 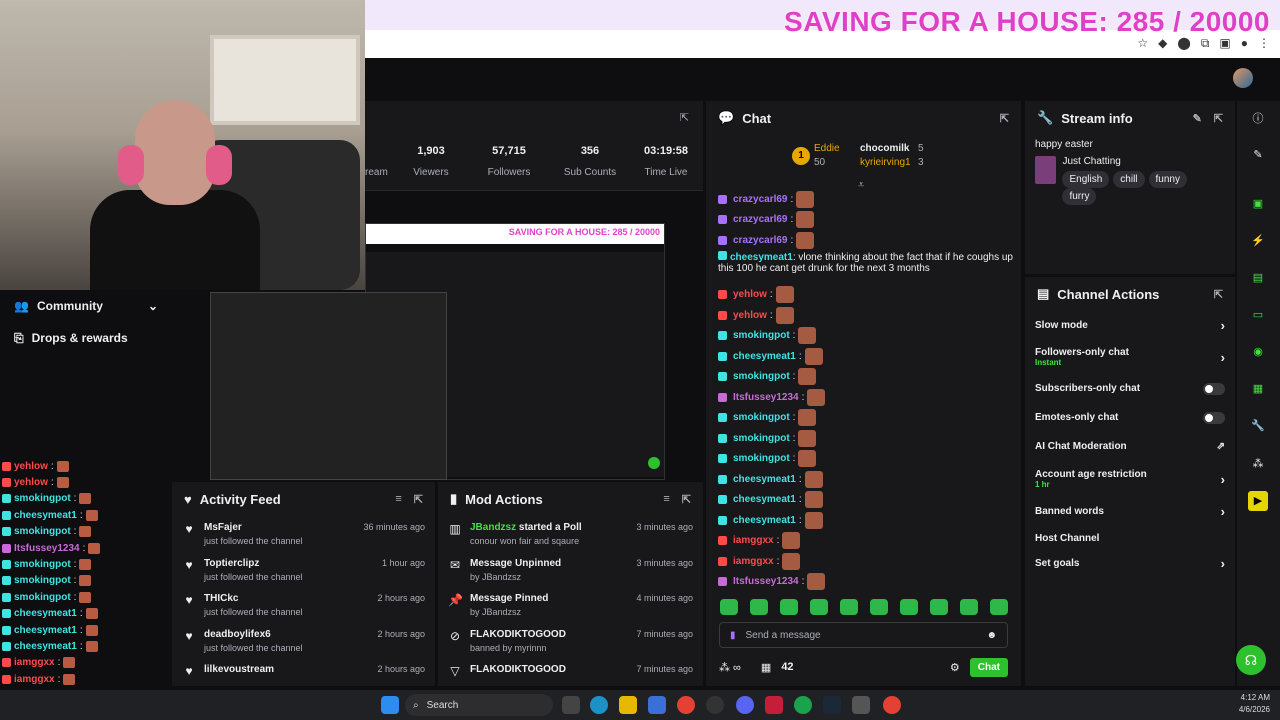 What do you see at coordinates (1130, 479) in the screenshot?
I see `channel-action-item: Account age restriction 1 hr ›` at bounding box center [1130, 479].